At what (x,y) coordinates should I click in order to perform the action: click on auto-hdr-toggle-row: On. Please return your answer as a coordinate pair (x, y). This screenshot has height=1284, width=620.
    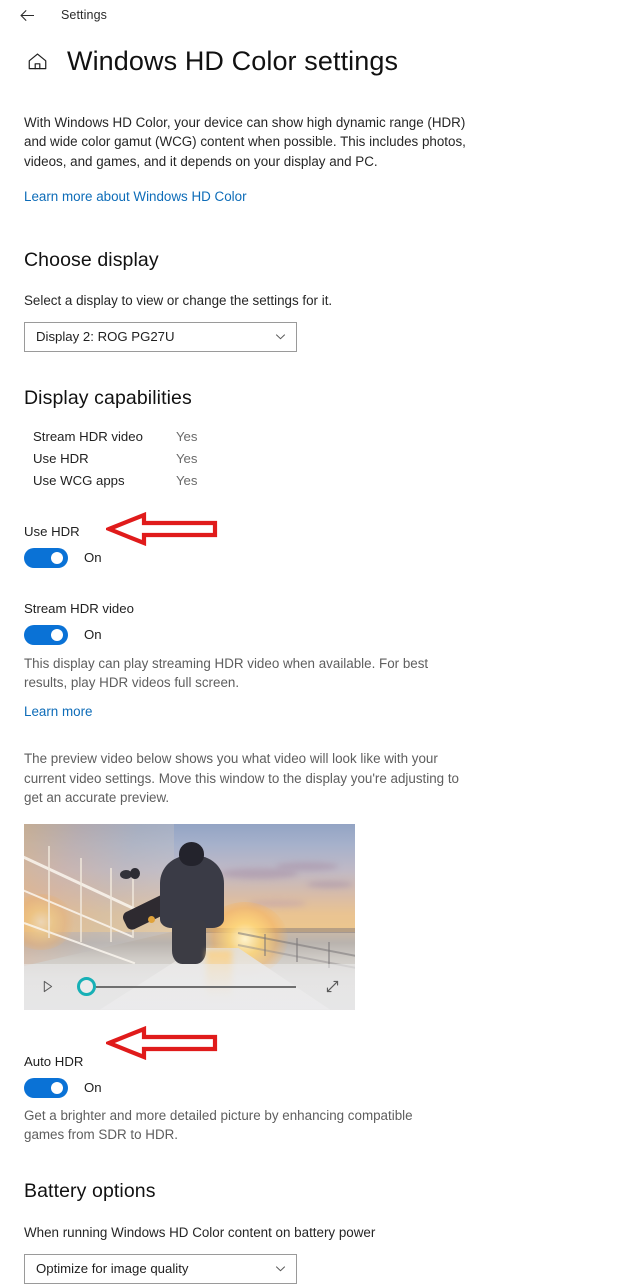
    Looking at the image, I should click on (322, 1087).